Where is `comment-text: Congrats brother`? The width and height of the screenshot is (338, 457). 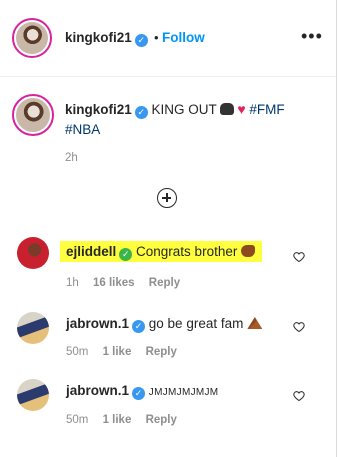 comment-text: Congrats brother is located at coordinates (187, 251).